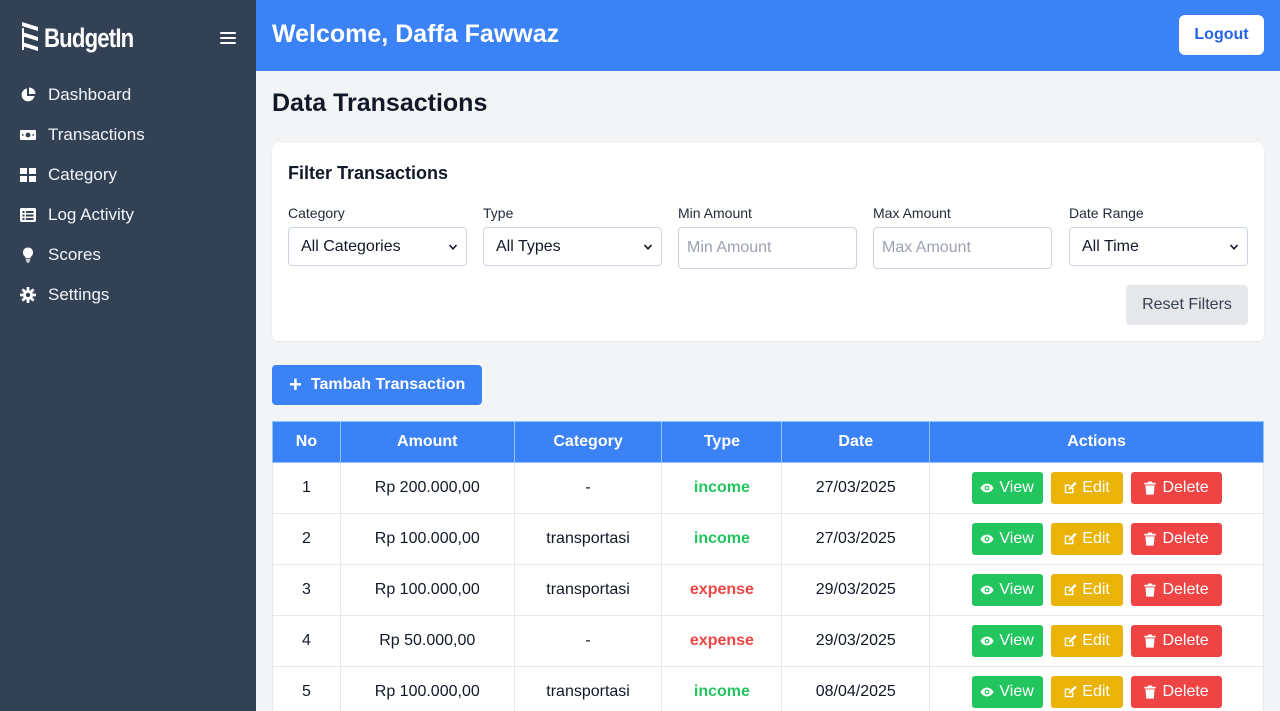 The image size is (1280, 711). Describe the element at coordinates (856, 442) in the screenshot. I see `column-header-date: Date` at that location.